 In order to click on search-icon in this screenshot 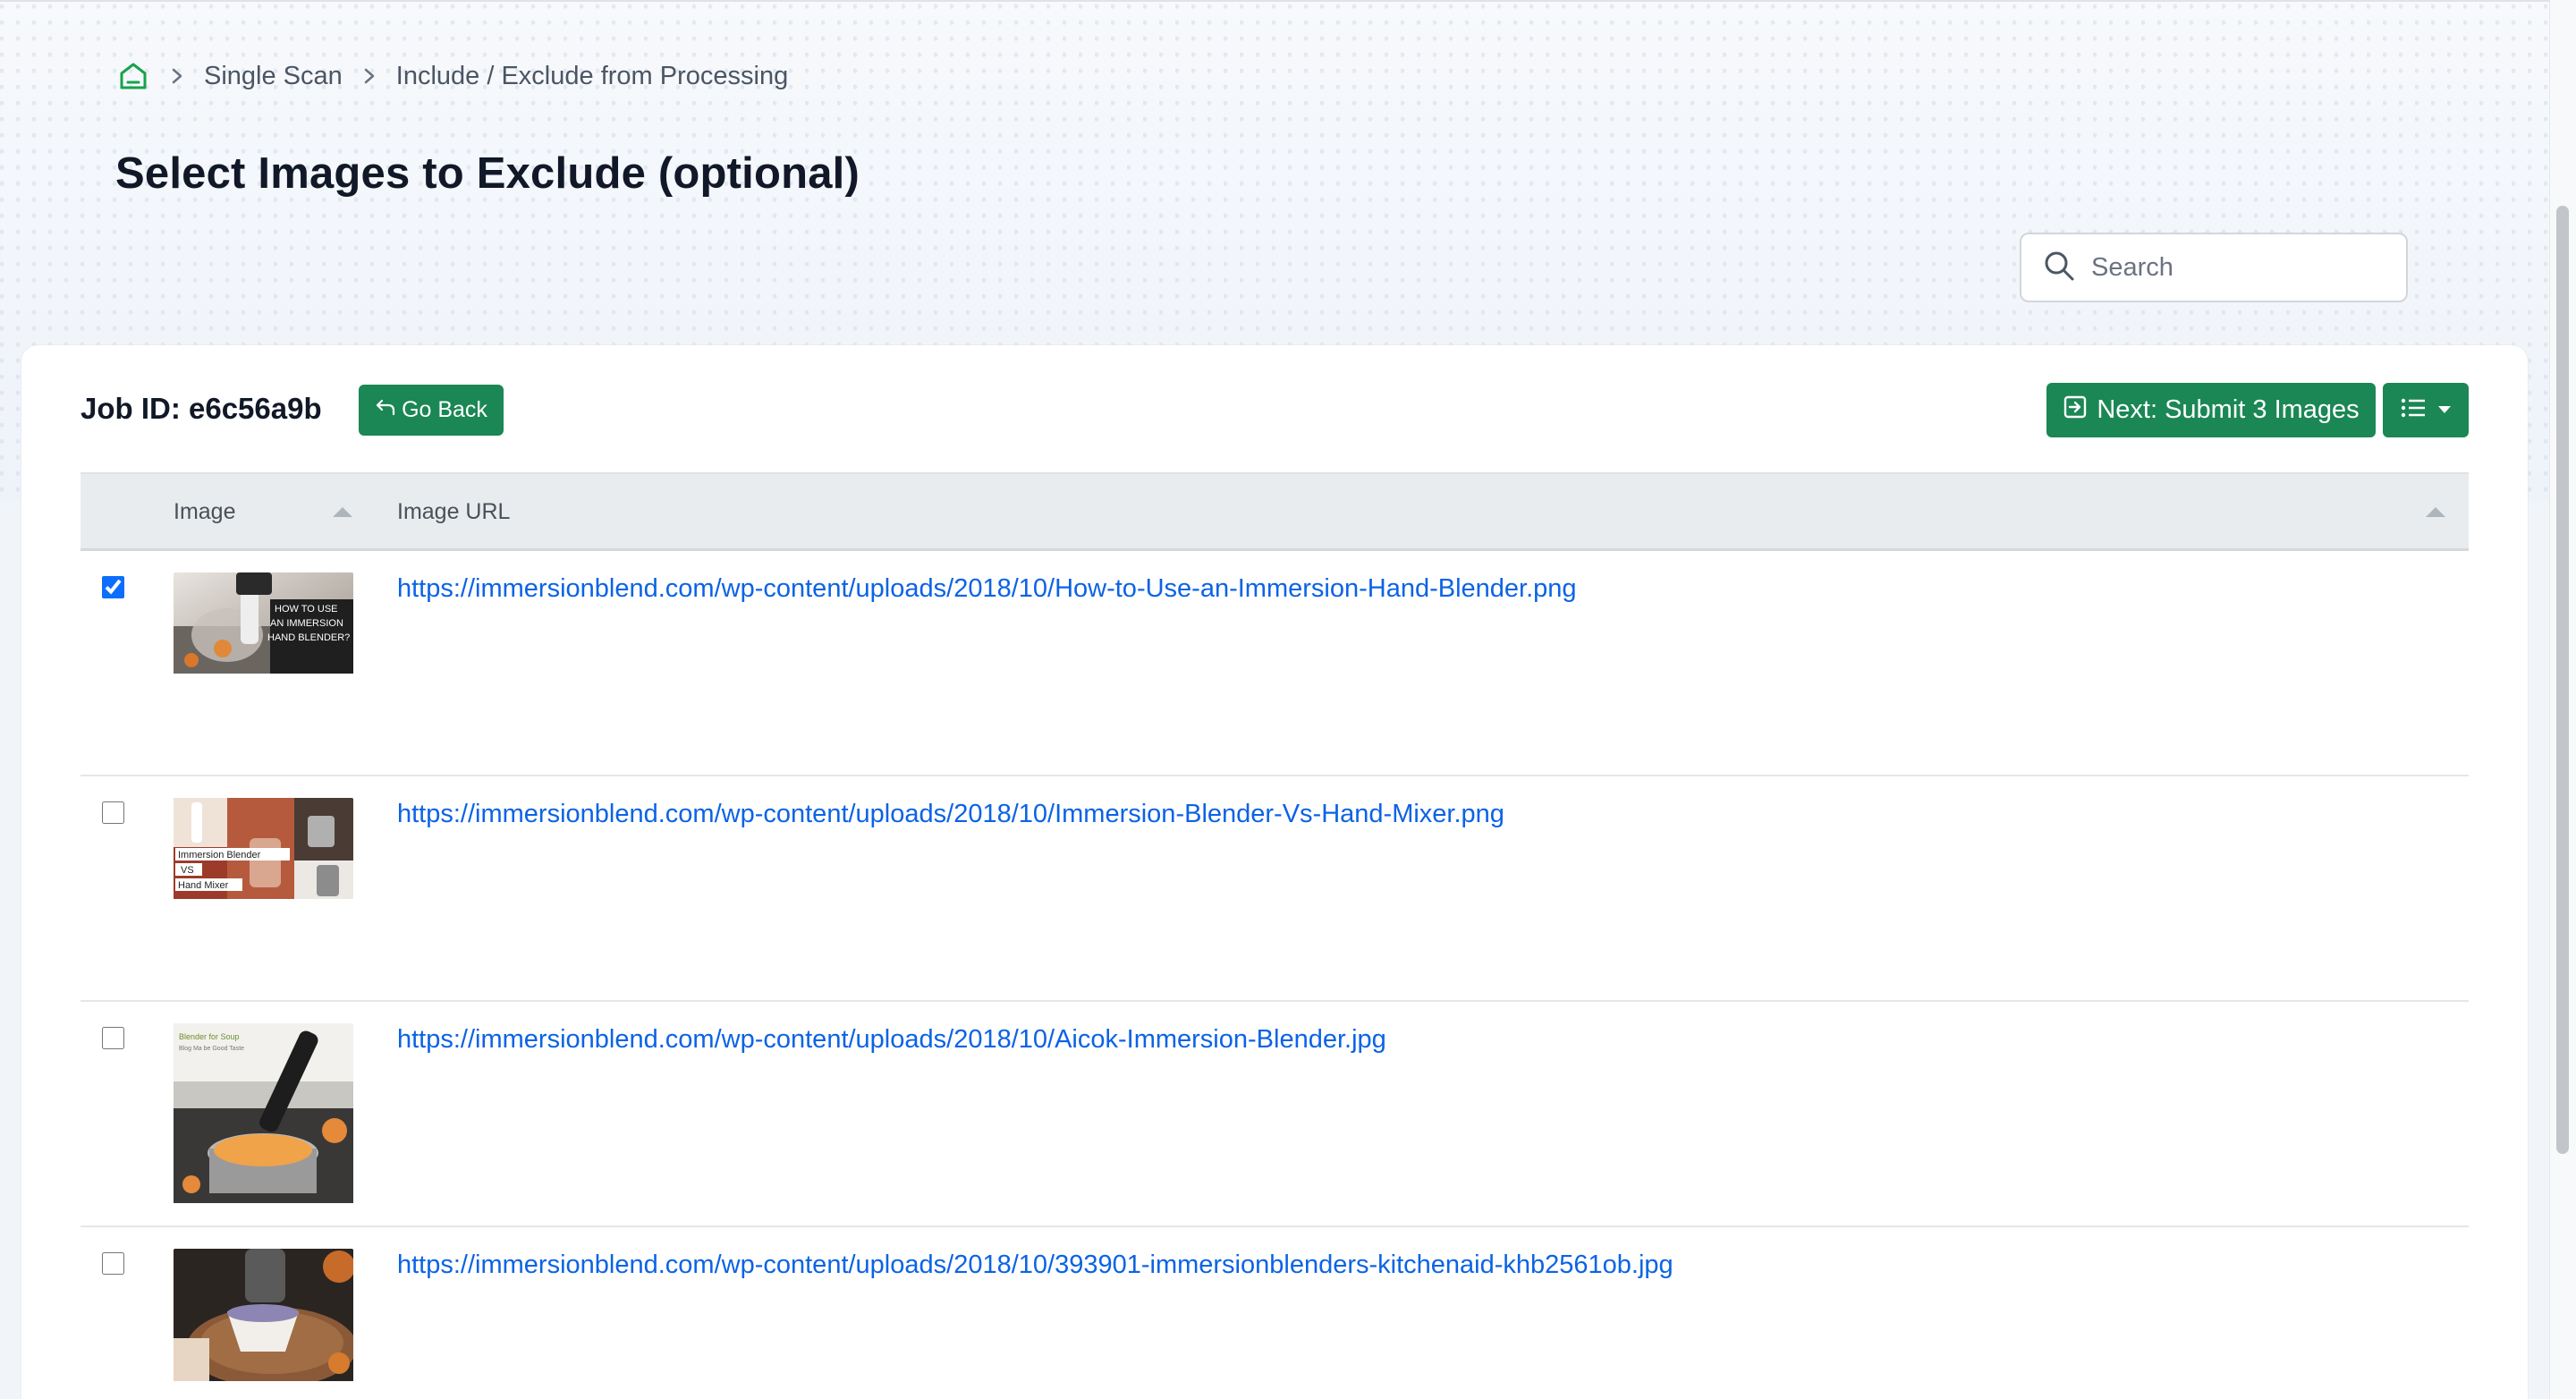, I will do `click(2059, 268)`.